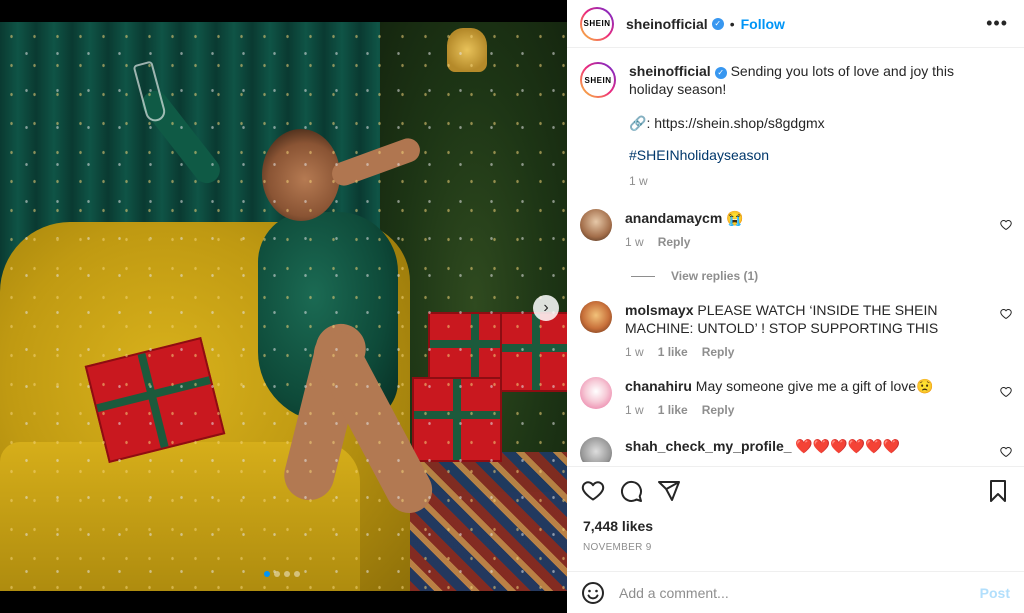  I want to click on post-header: SHEIN sheinofficial ✓ • Follow •••, so click(795, 24).